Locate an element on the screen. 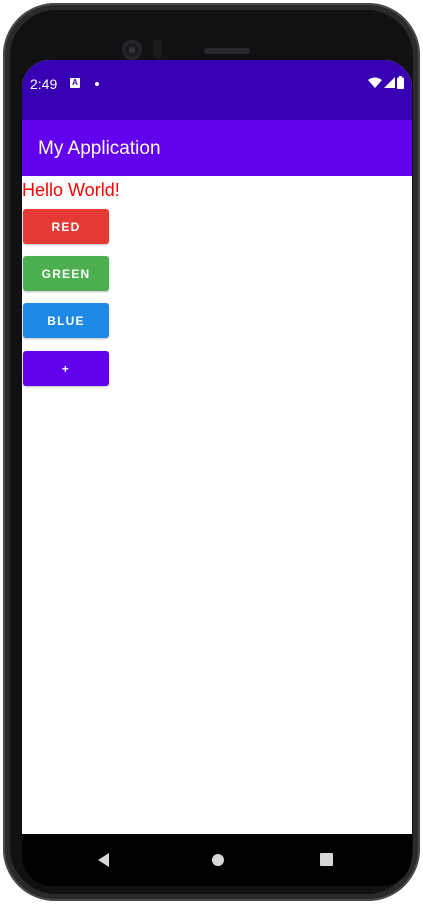 The width and height of the screenshot is (423, 904). status-time: 2:49 is located at coordinates (44, 84).